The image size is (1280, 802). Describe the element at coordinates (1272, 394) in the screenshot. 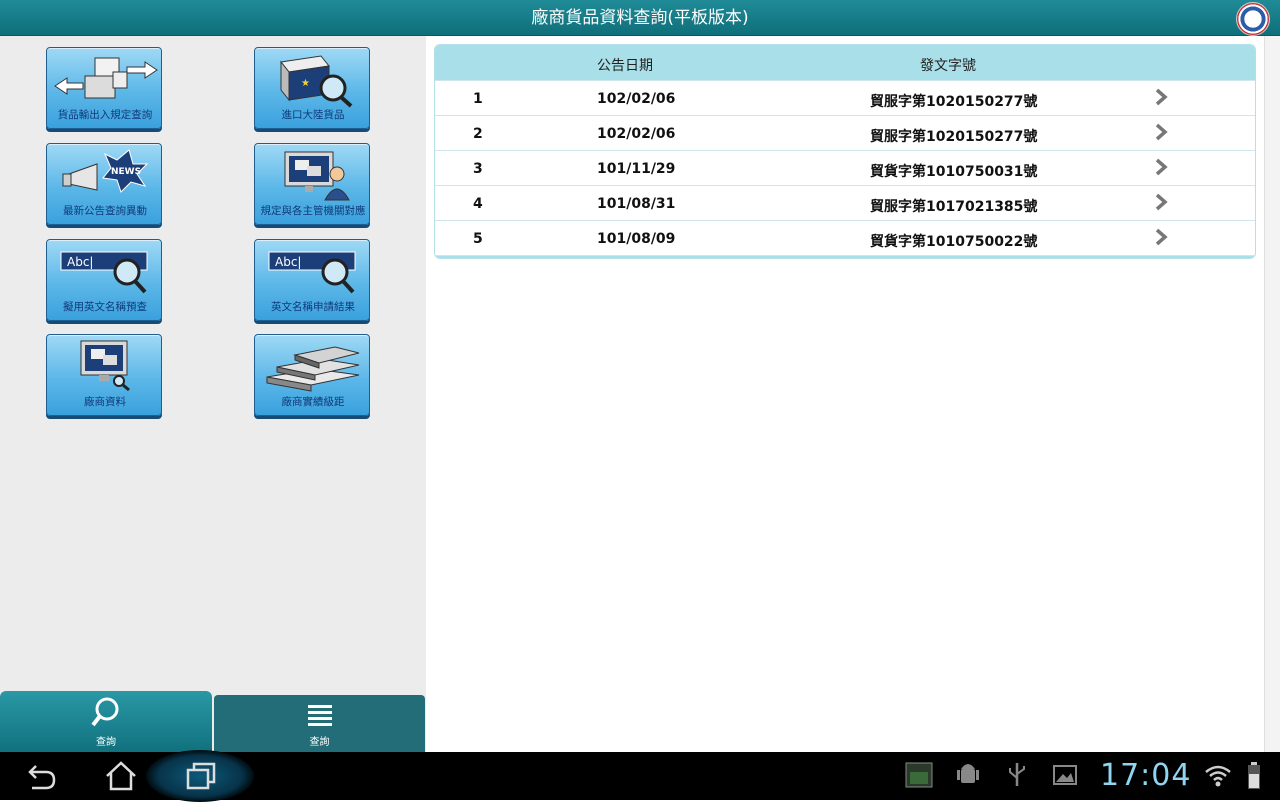

I see `vertical-scrollbar` at that location.